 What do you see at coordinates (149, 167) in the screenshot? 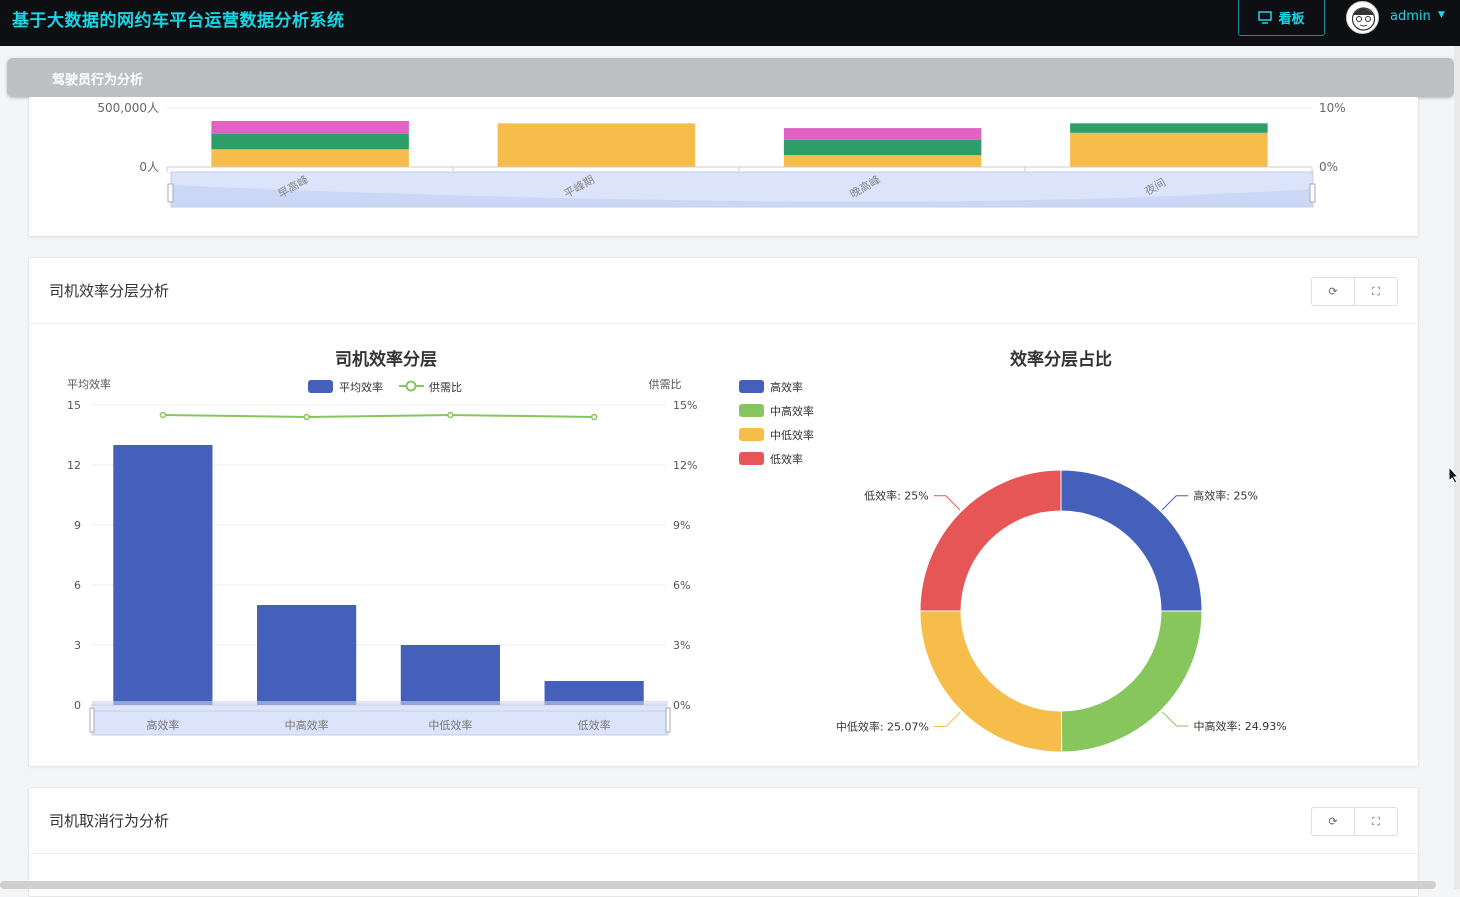
I see `y-tick-label: 0人` at bounding box center [149, 167].